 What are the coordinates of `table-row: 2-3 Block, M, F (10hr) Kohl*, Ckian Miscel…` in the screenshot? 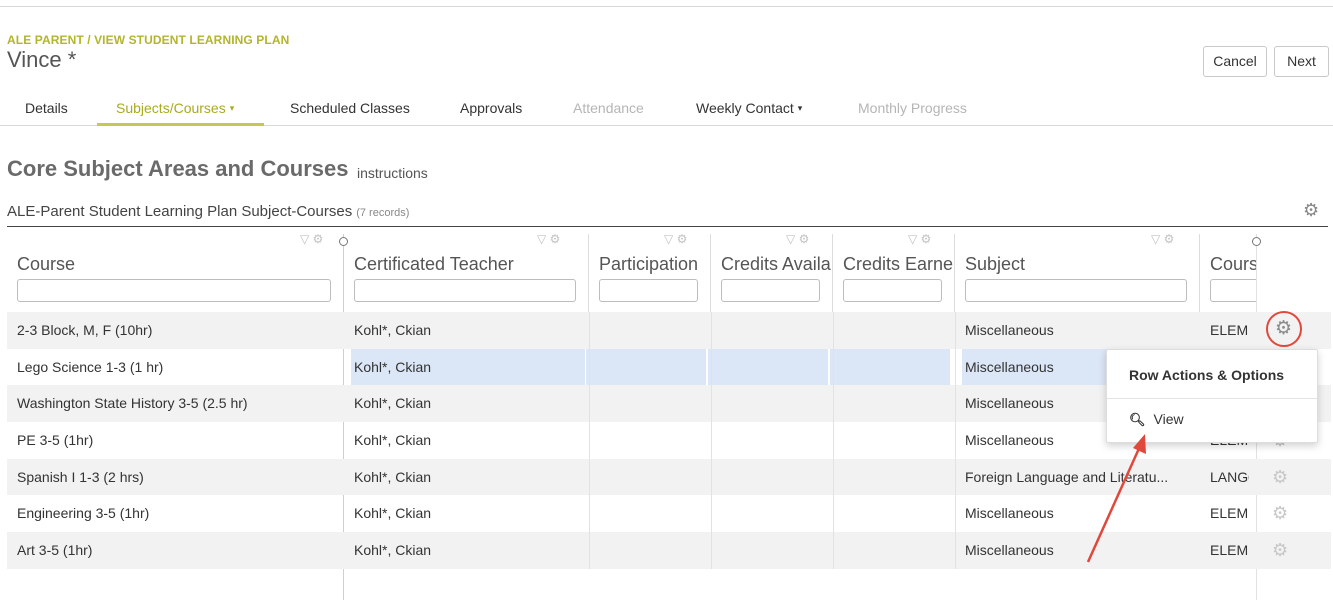 It's located at (669, 330).